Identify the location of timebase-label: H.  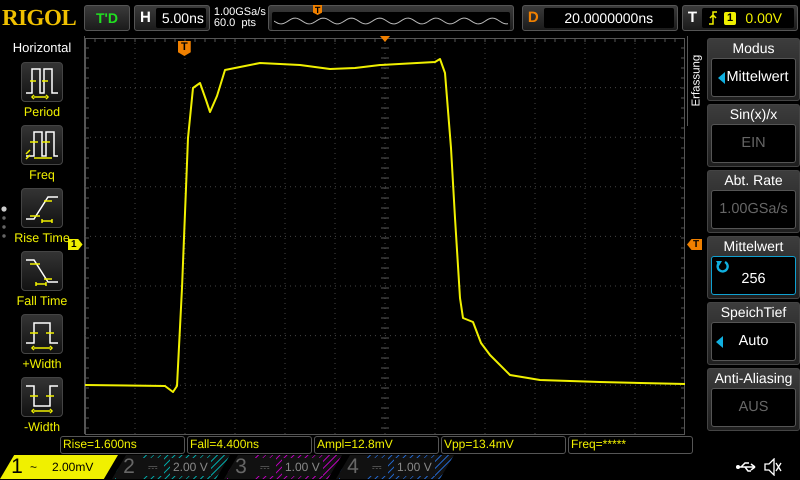
(145, 18).